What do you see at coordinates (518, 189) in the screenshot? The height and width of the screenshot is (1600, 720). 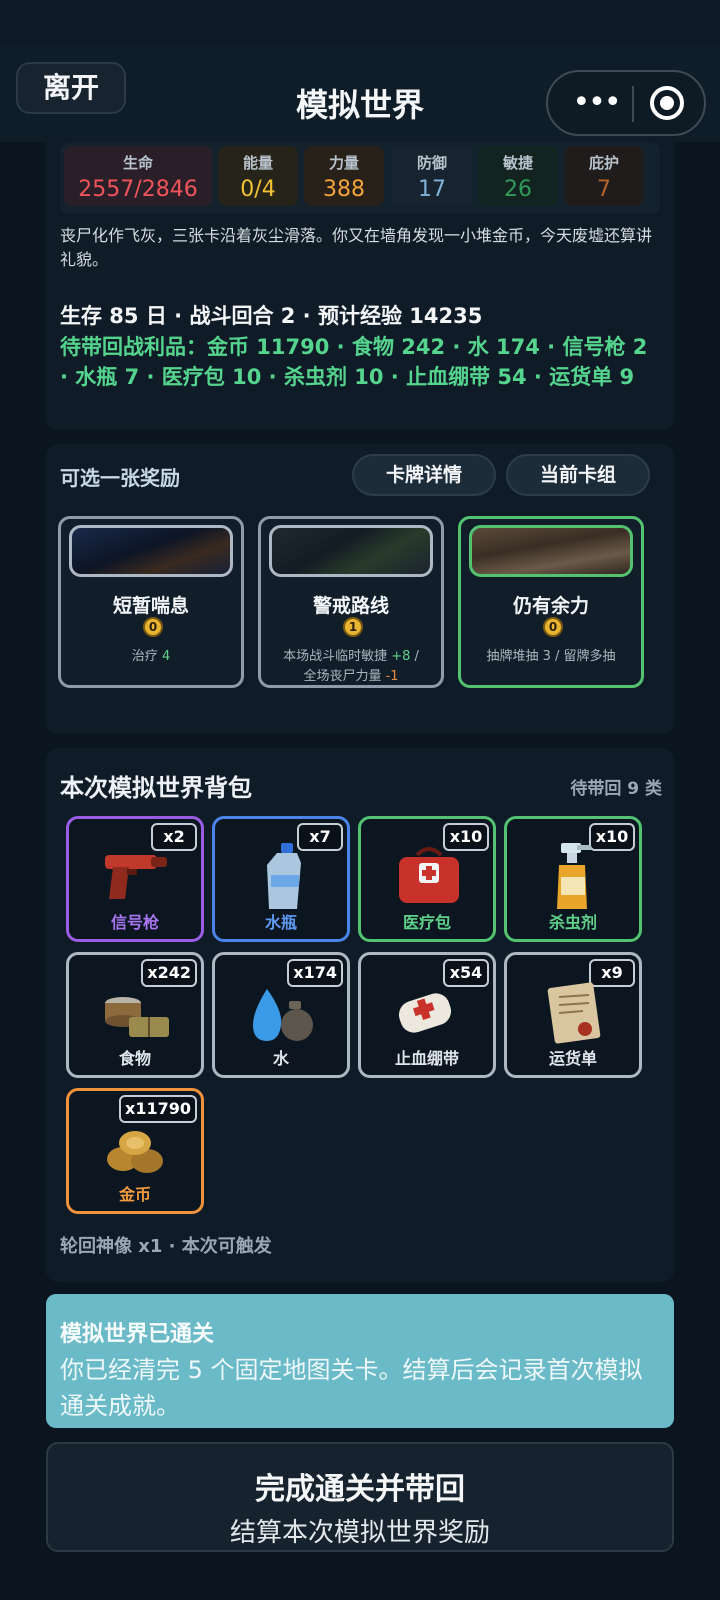 I see `stat-value: 26` at bounding box center [518, 189].